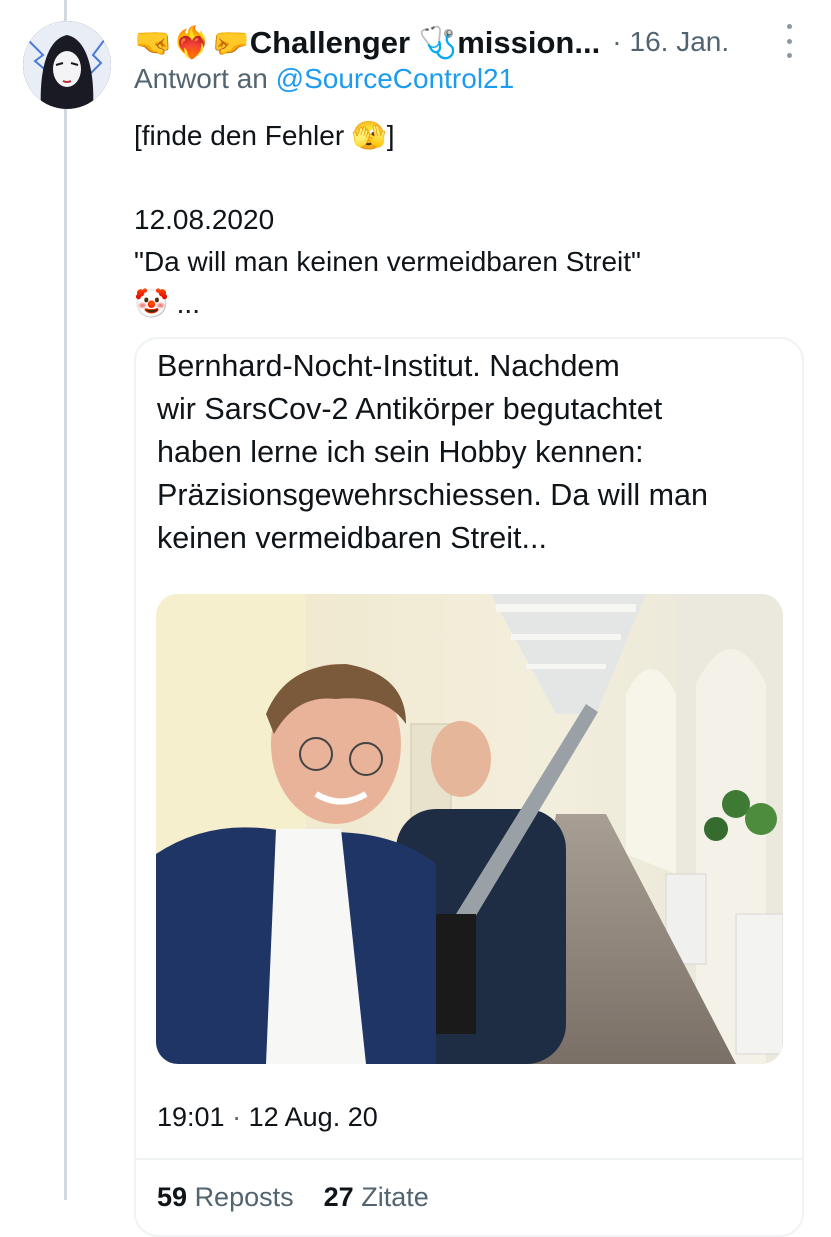 The width and height of the screenshot is (831, 1237). Describe the element at coordinates (680, 42) in the screenshot. I see `tweet-date: 16. Jan.` at that location.